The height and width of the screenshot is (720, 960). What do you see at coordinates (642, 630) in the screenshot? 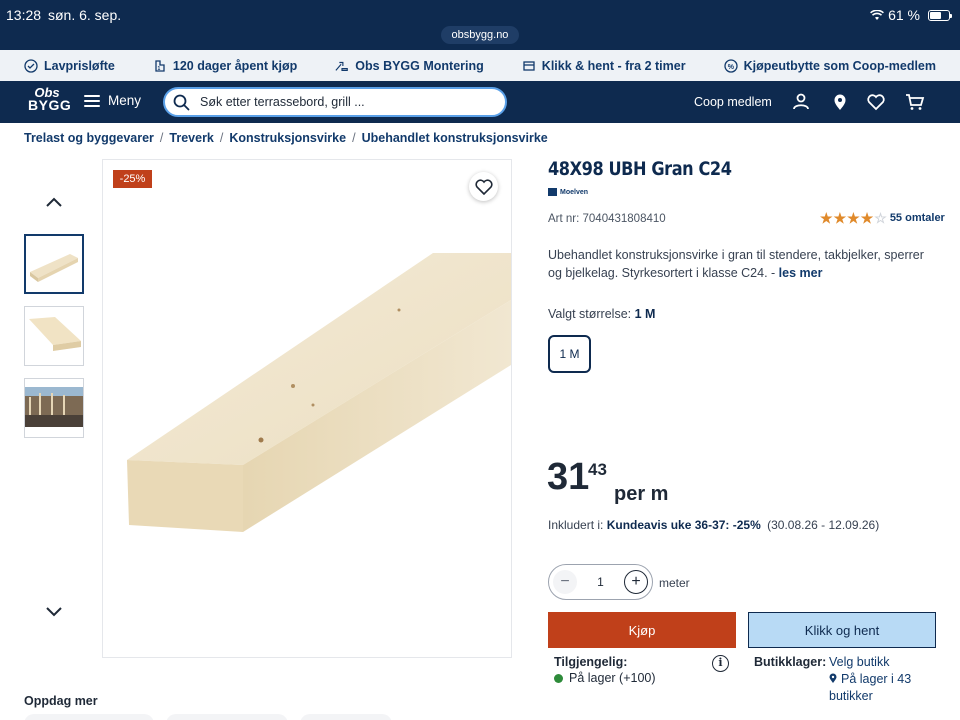
I see `buy-button: Kjøp` at bounding box center [642, 630].